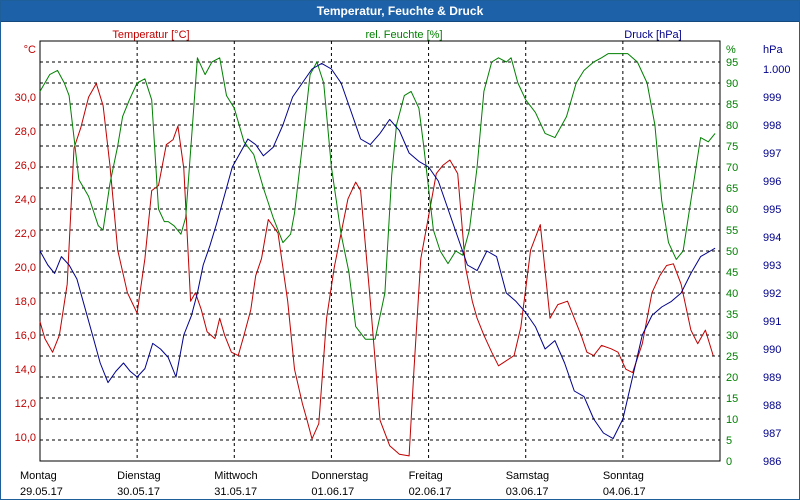 The height and width of the screenshot is (500, 800). I want to click on x-tick-date: 01.06.17, so click(332, 492).